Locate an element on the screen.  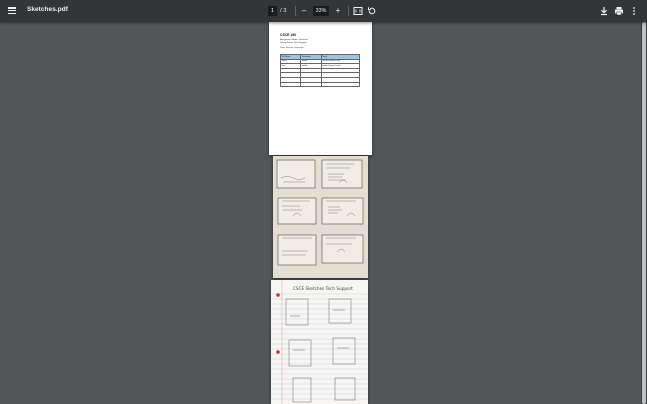
page1-heading: CSCE 190 is located at coordinates (288, 35).